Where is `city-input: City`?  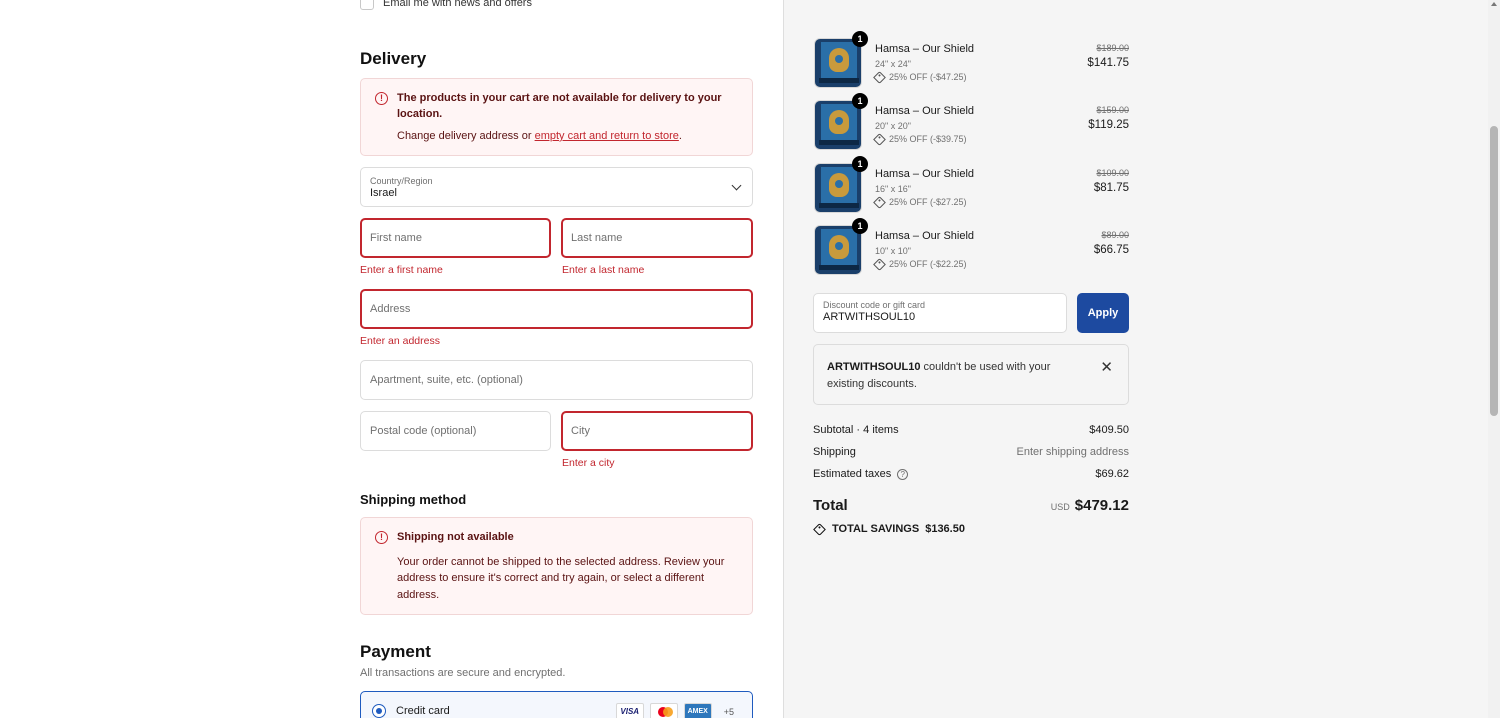
city-input: City is located at coordinates (657, 431).